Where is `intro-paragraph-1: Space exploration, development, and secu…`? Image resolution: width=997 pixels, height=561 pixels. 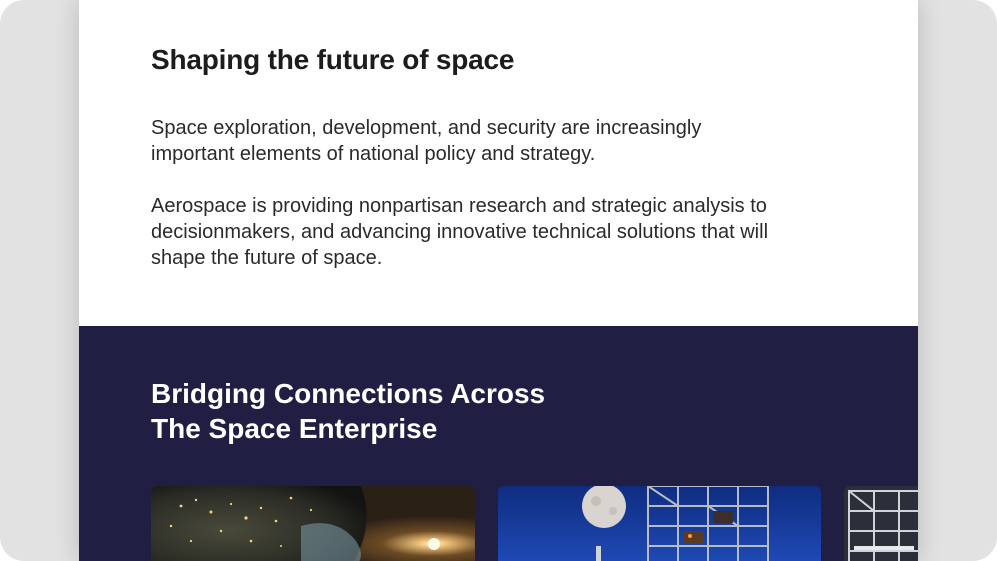 intro-paragraph-1: Space exploration, development, and secu… is located at coordinates (426, 141).